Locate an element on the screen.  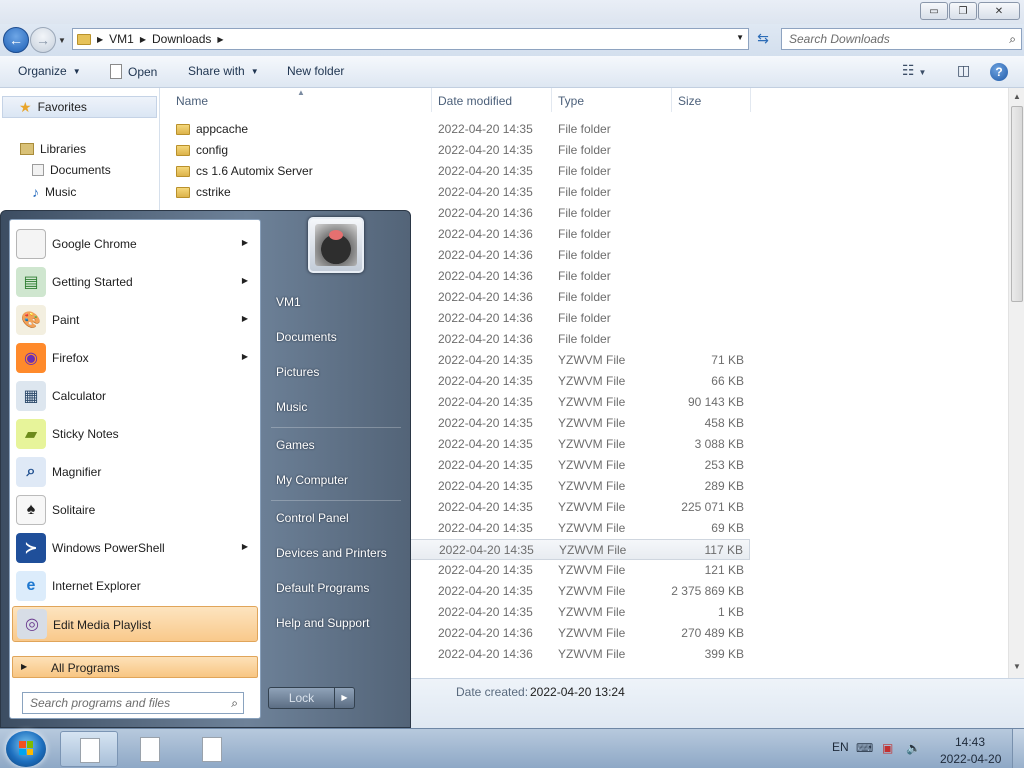
clock-time: 14:43 is located at coordinates (970, 742).